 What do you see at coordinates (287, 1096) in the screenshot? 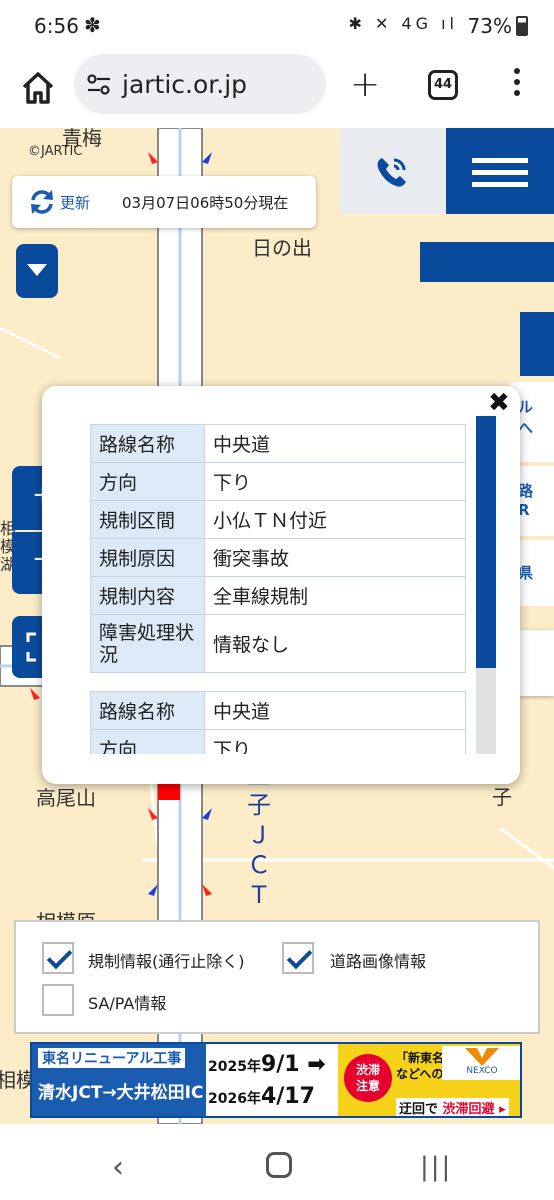
I see `ad-date2: 4/17` at bounding box center [287, 1096].